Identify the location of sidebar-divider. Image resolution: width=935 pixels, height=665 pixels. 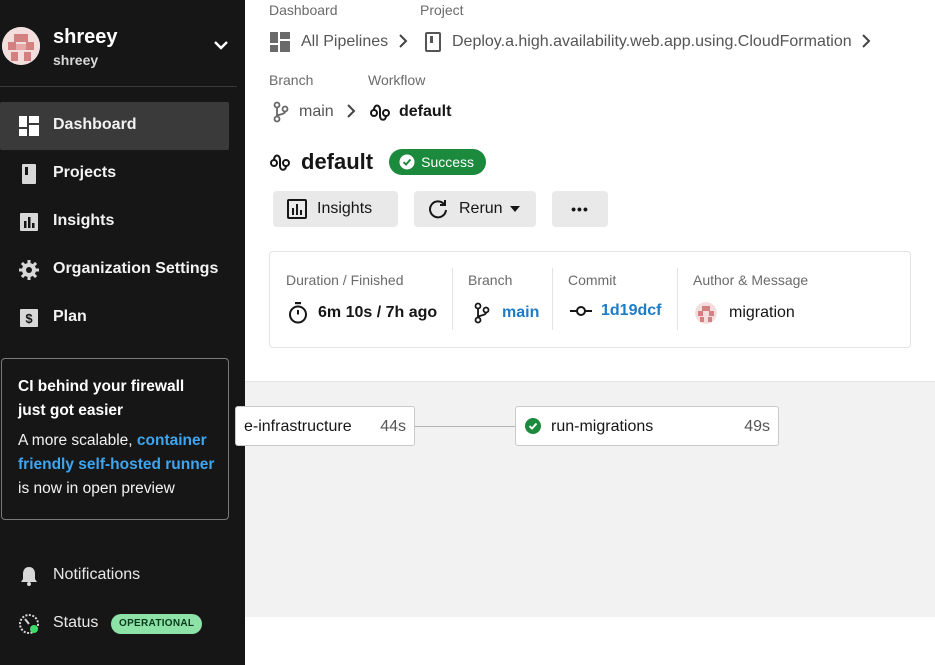
(118, 86).